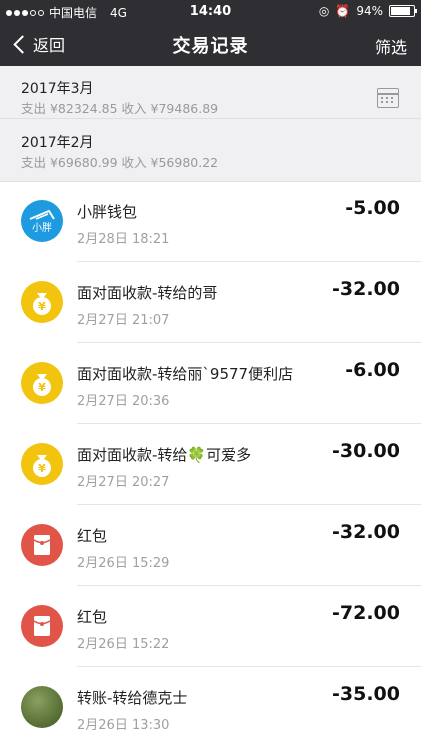  I want to click on transaction-date: 2月26日 15:29, so click(123, 563).